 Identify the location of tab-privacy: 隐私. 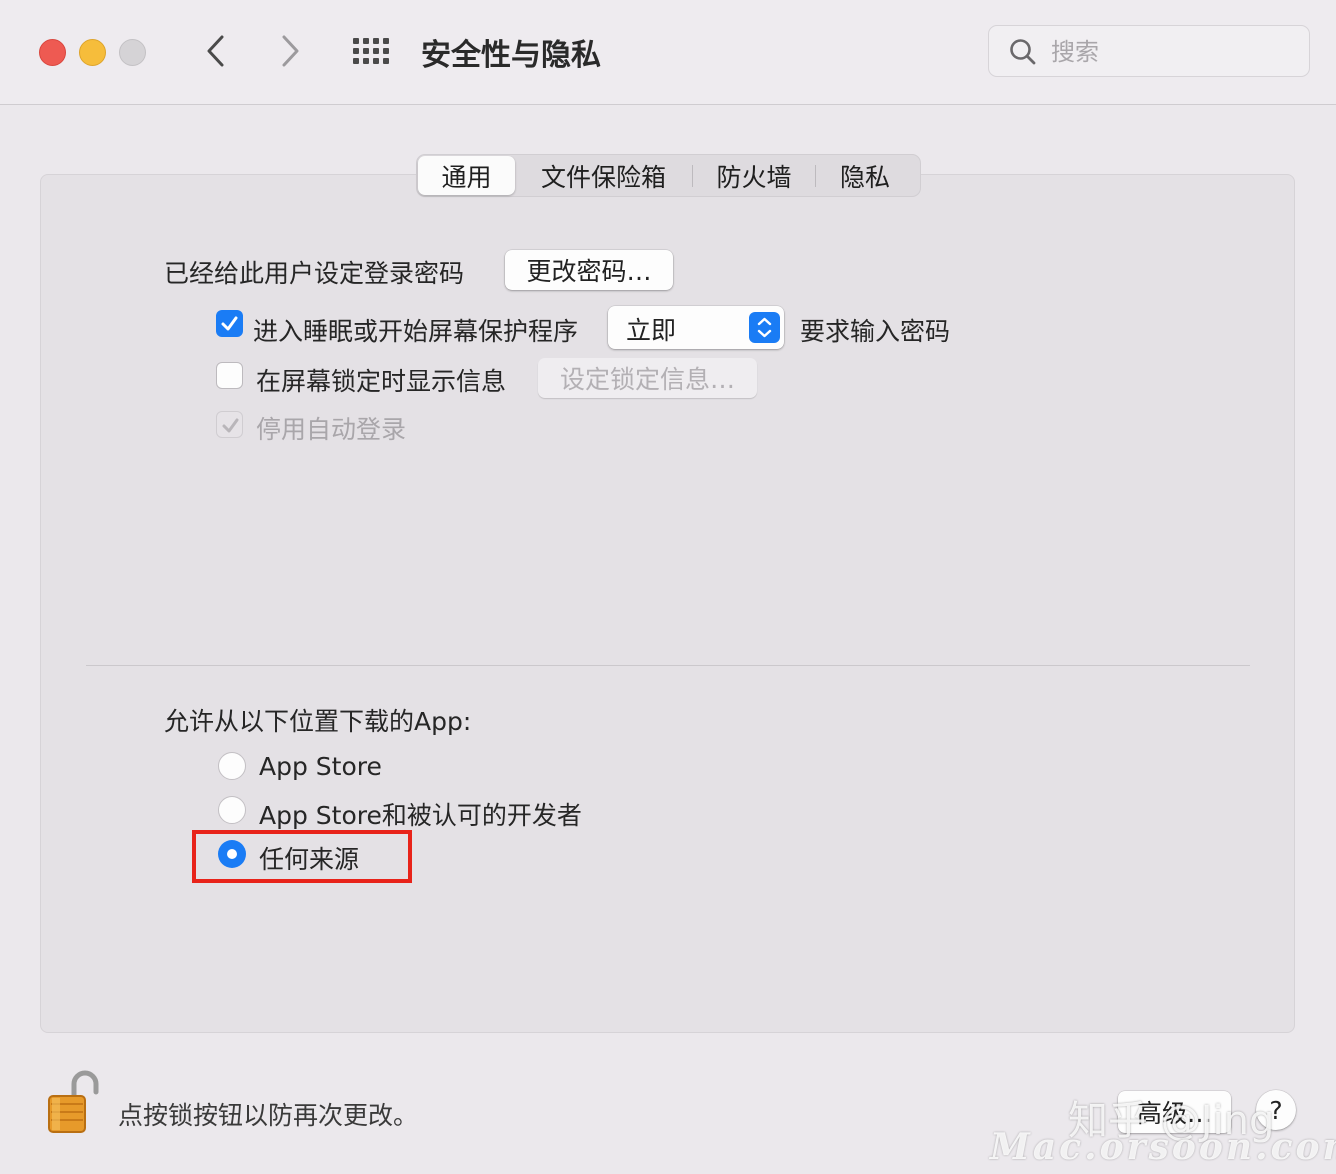
(865, 175).